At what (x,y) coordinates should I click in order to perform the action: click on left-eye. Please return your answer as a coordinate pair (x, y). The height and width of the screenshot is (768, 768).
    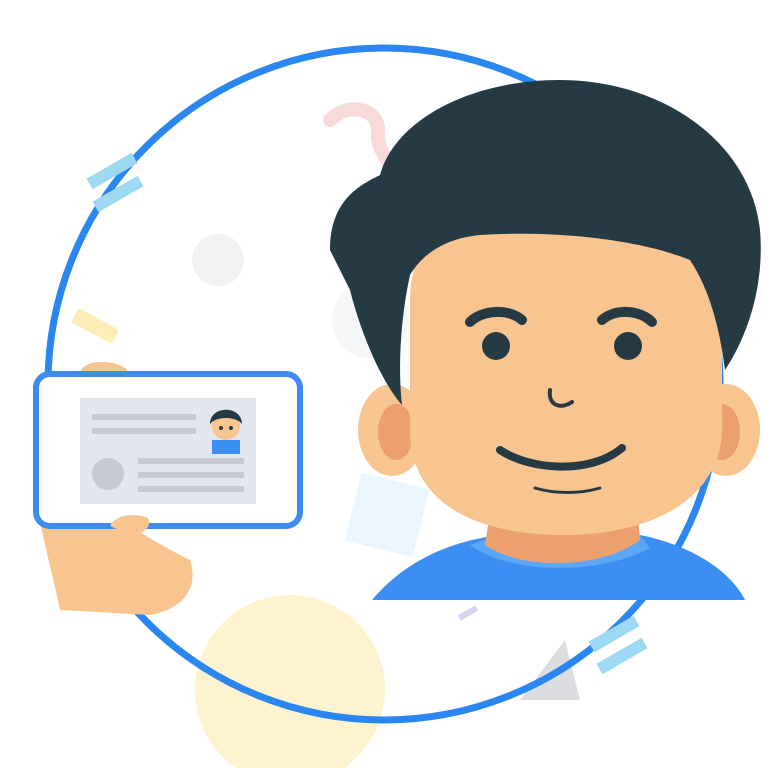
    Looking at the image, I should click on (496, 346).